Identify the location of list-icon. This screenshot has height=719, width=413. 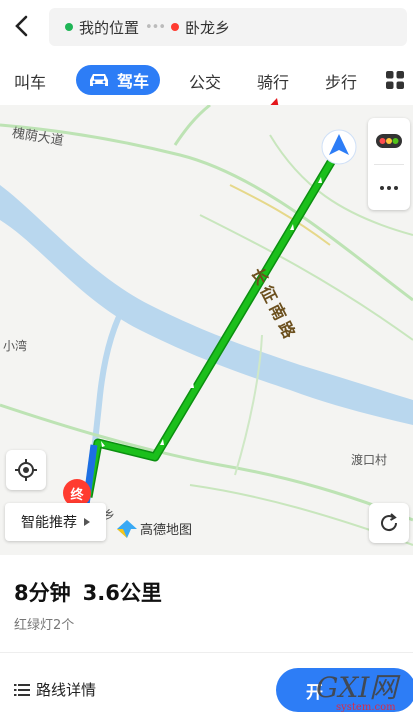
(22, 689).